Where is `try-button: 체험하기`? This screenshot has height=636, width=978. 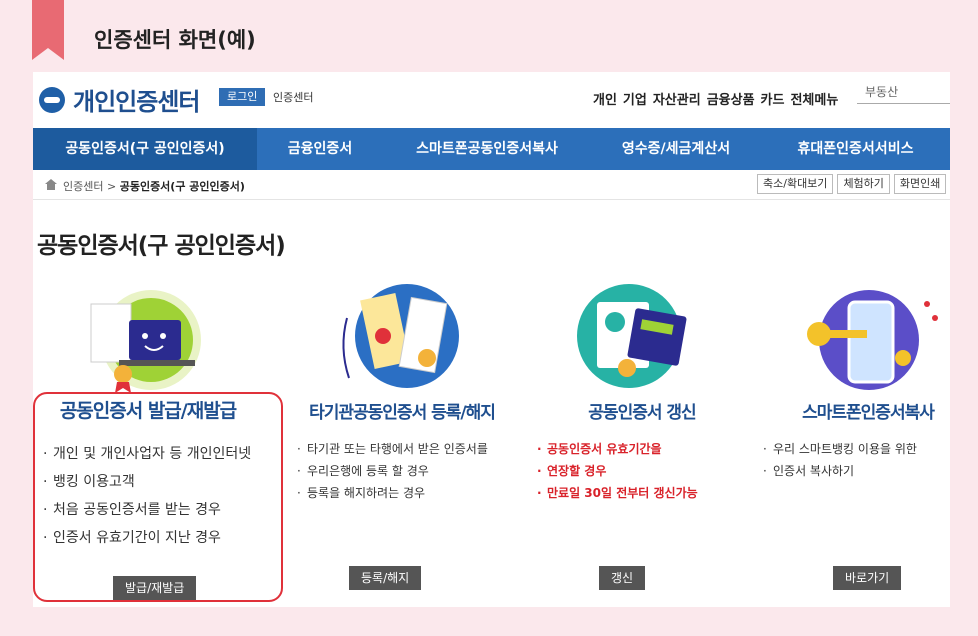
try-button: 체험하기 is located at coordinates (863, 184).